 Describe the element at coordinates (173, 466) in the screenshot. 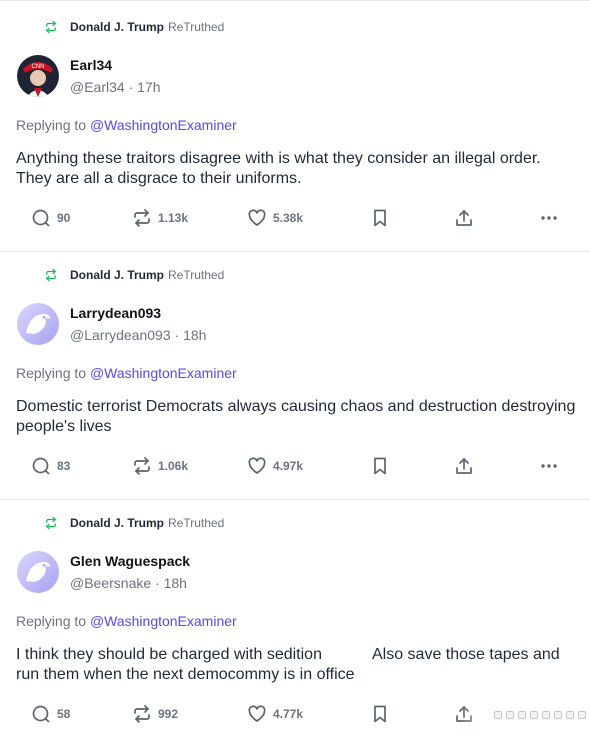

I see `retruth-count: 1.06k` at that location.